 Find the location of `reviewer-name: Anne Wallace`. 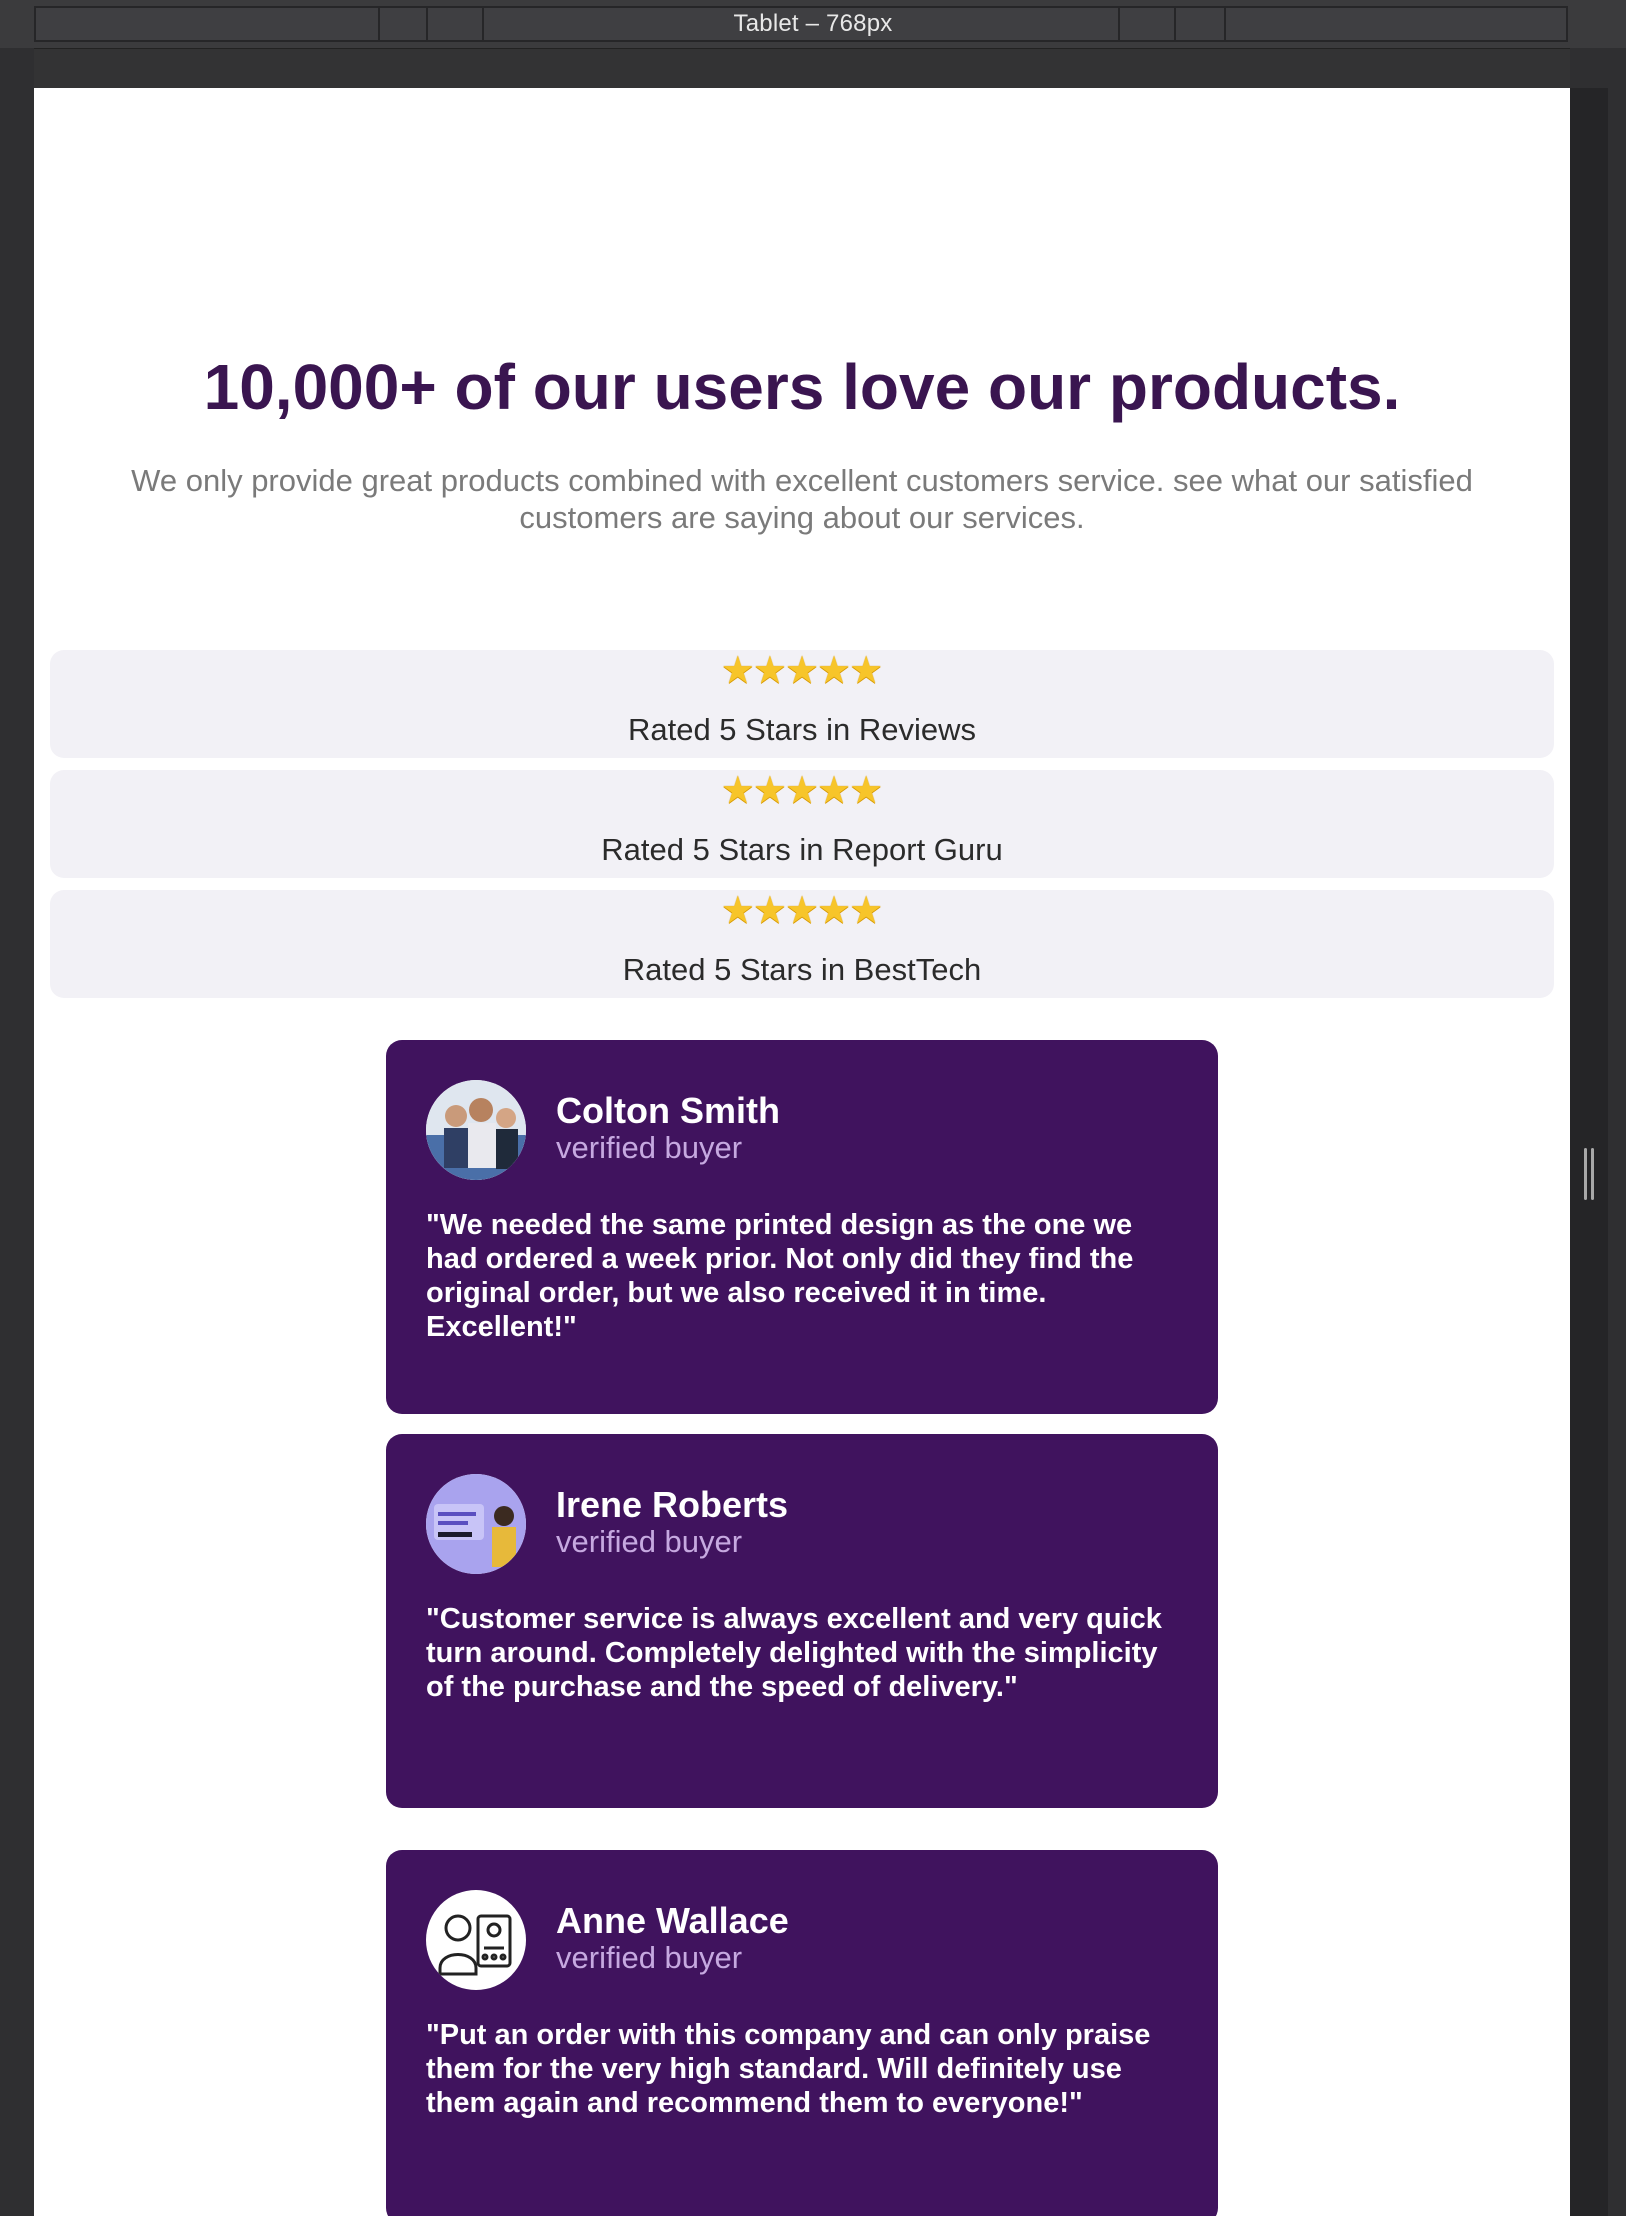

reviewer-name: Anne Wallace is located at coordinates (672, 1920).